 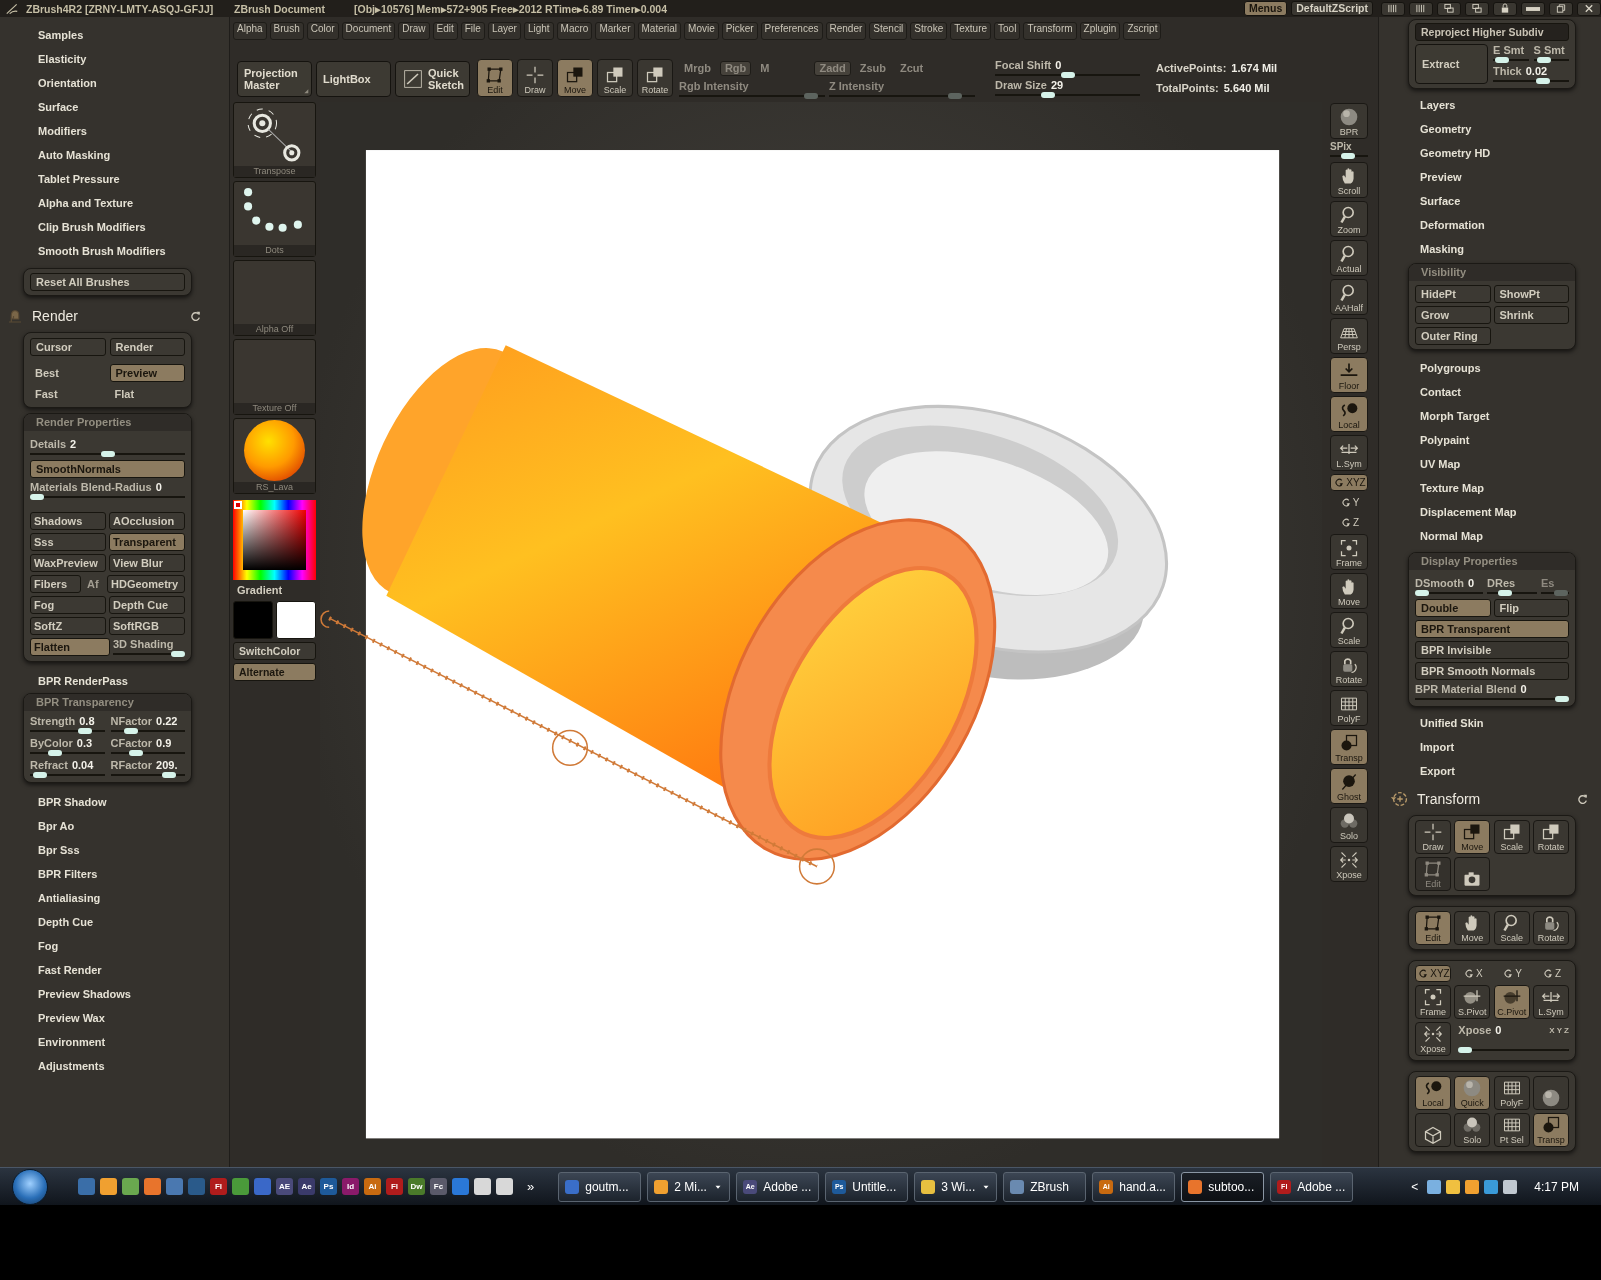 What do you see at coordinates (274, 651) in the screenshot?
I see `palette-button: SwitchColor` at bounding box center [274, 651].